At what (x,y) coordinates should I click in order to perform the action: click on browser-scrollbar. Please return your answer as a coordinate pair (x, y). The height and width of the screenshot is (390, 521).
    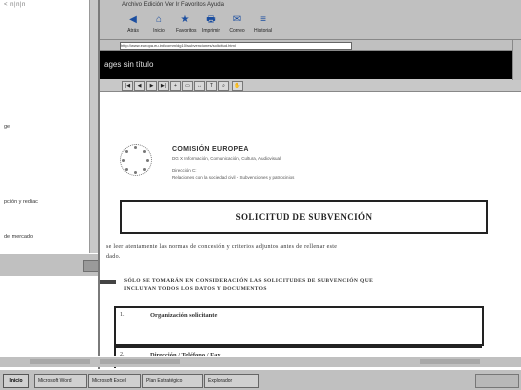
    Looking at the image, I should click on (516, 60).